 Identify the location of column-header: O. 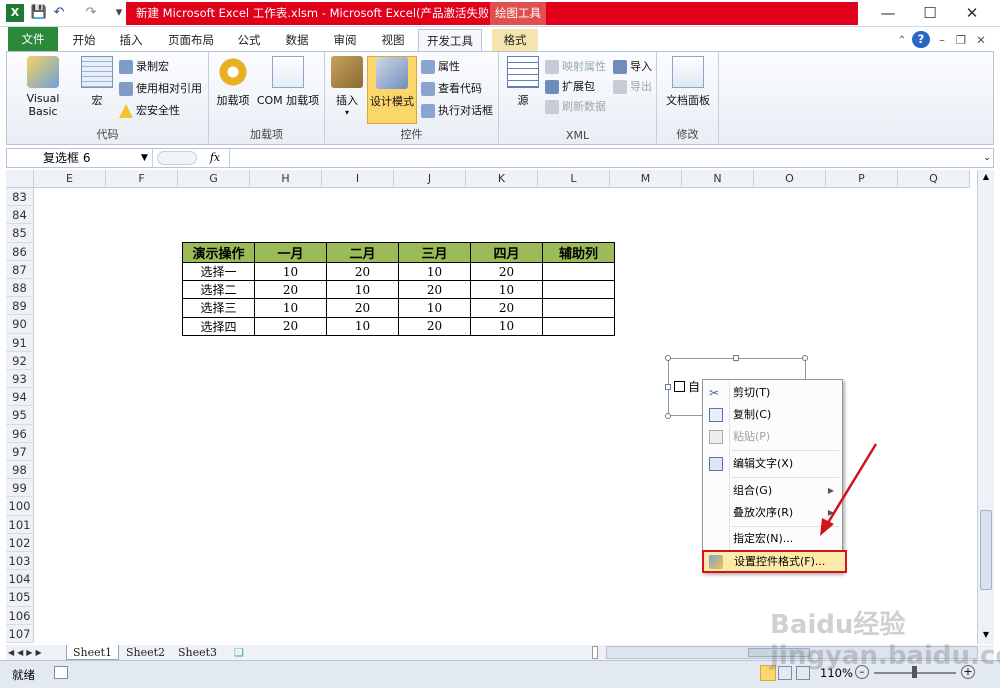
(790, 179).